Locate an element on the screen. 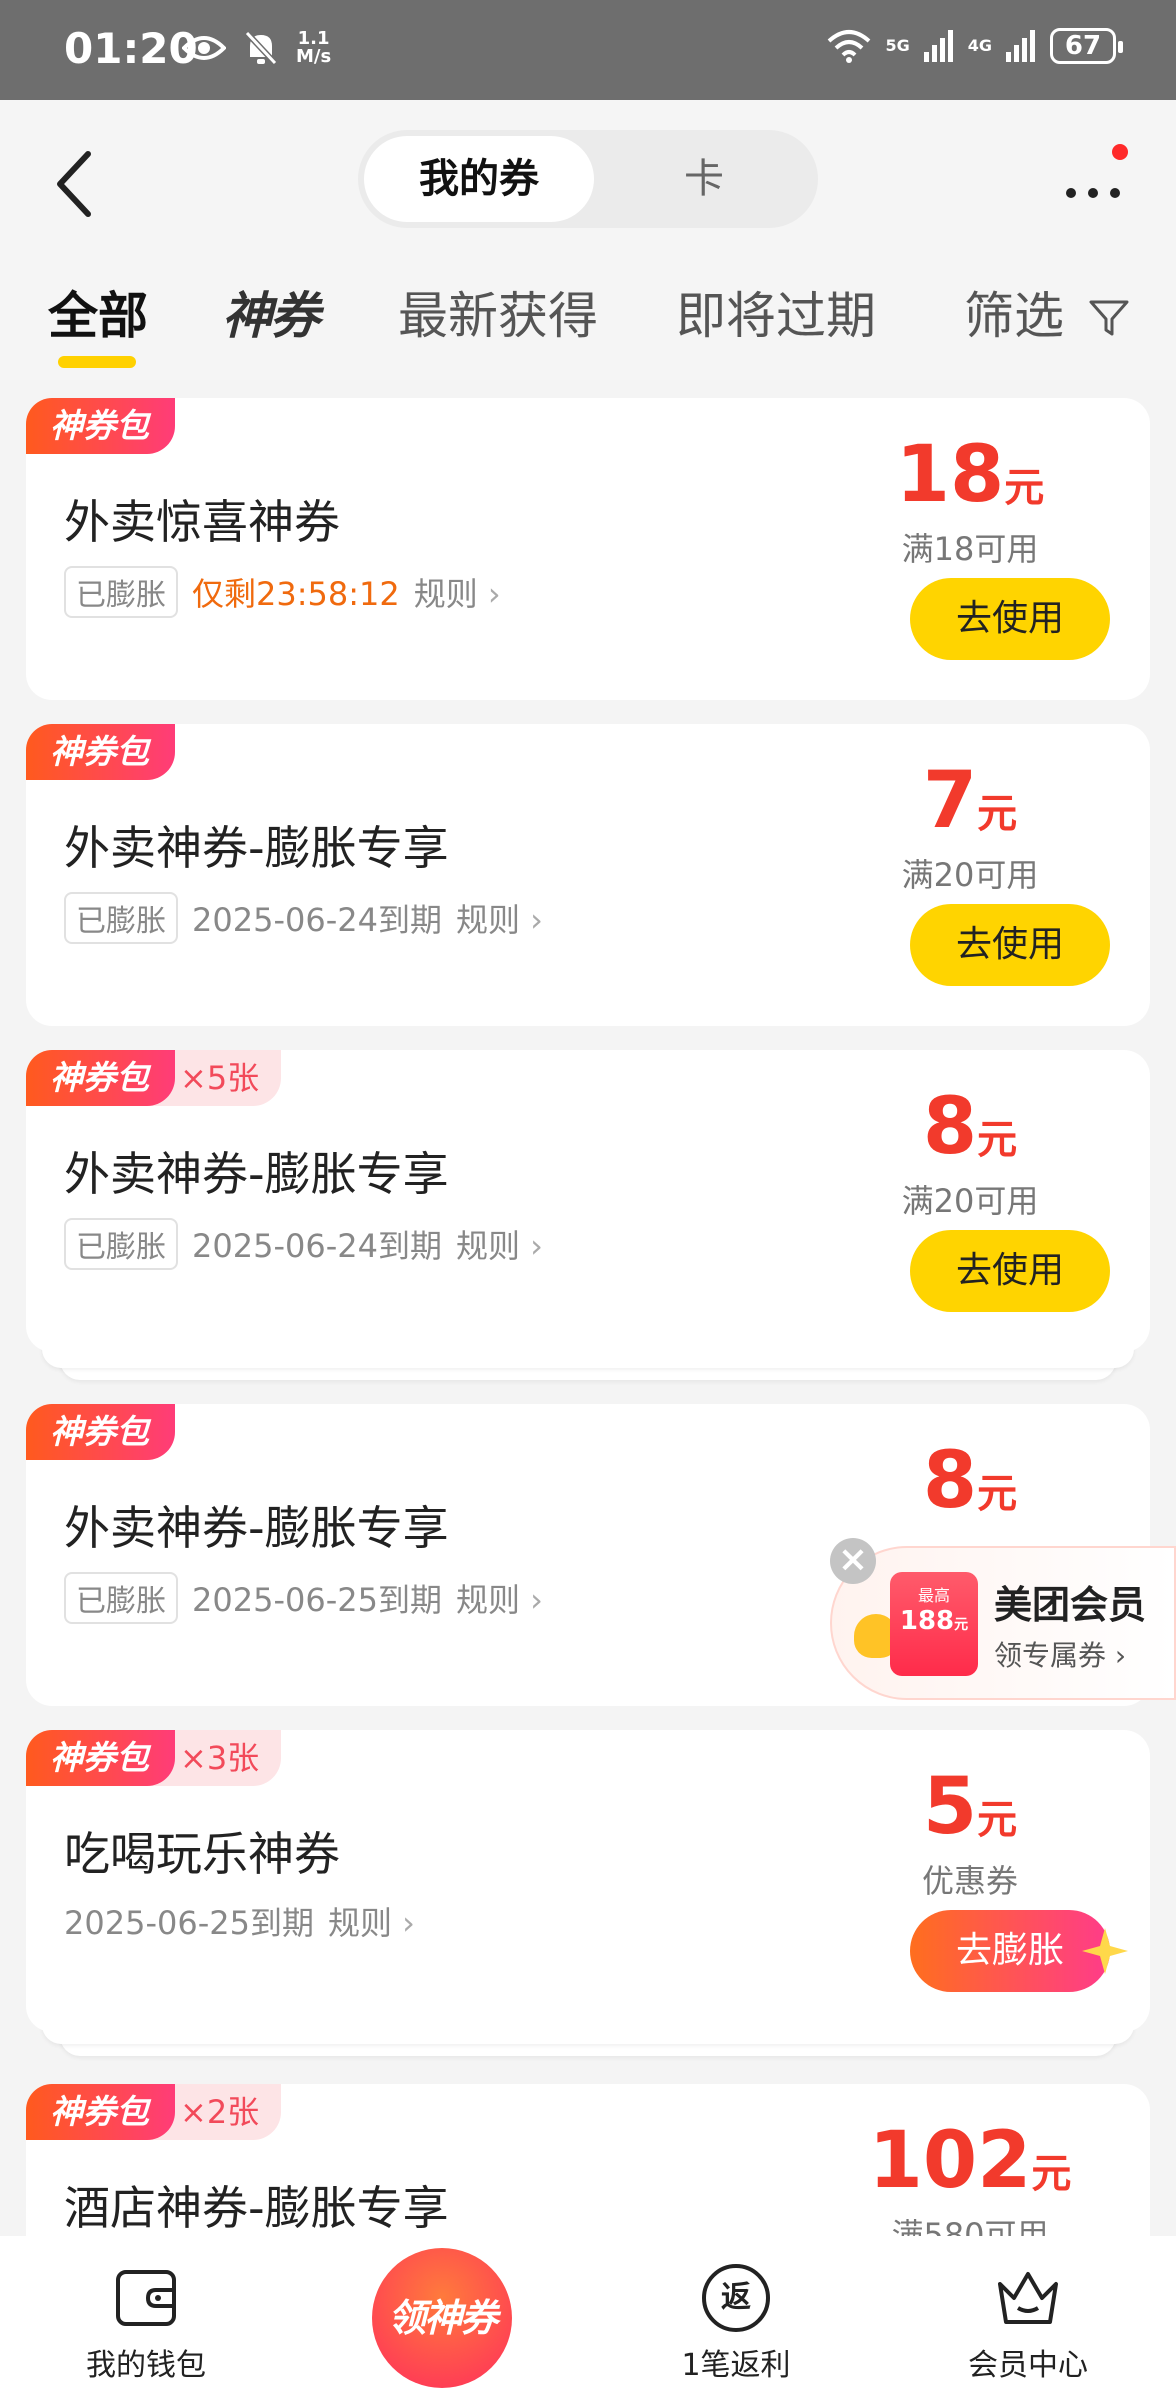  coupon-value: 188元 is located at coordinates (934, 1621).